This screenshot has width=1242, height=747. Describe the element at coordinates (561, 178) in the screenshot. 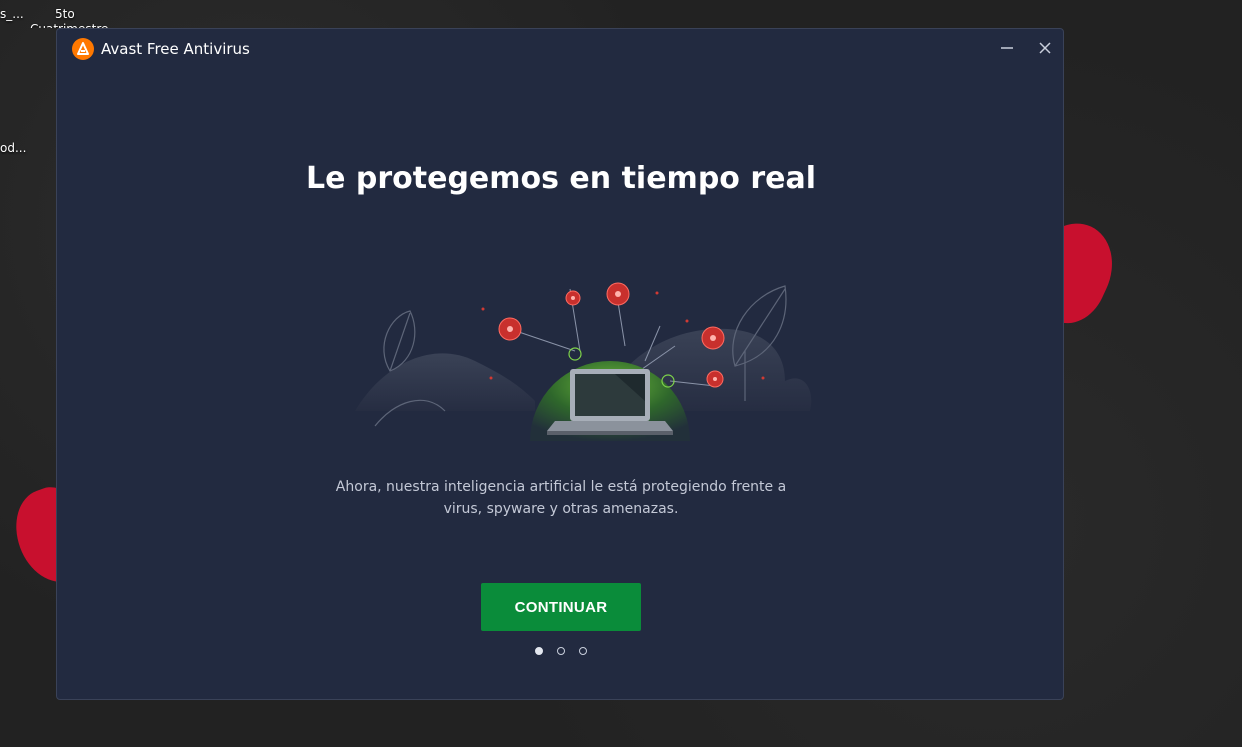

I see `page-title: Le protegemos en tiempo real` at that location.